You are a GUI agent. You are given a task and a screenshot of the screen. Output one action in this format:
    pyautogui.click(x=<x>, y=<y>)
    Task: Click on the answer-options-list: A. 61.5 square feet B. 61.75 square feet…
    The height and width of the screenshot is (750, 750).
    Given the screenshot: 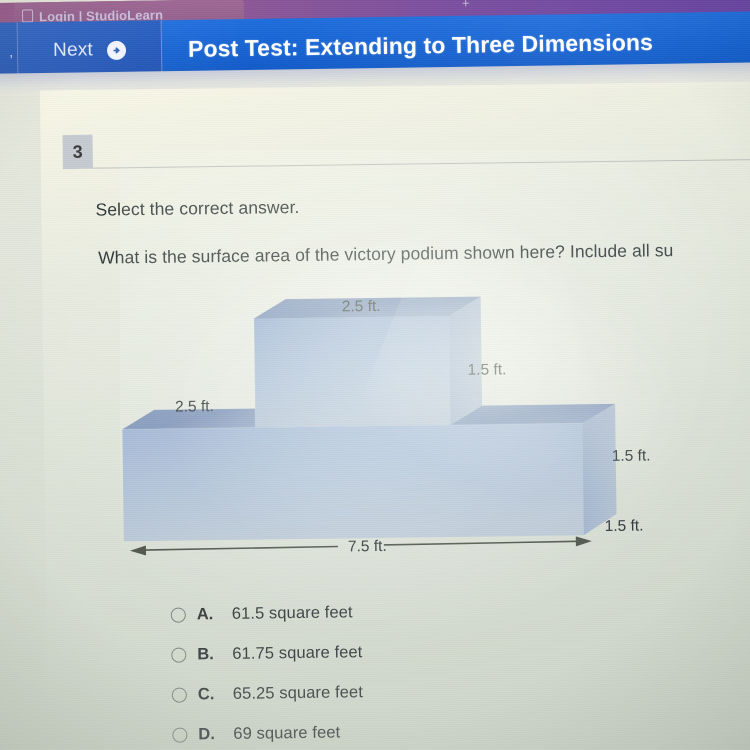 What is the action you would take?
    pyautogui.click(x=386, y=669)
    